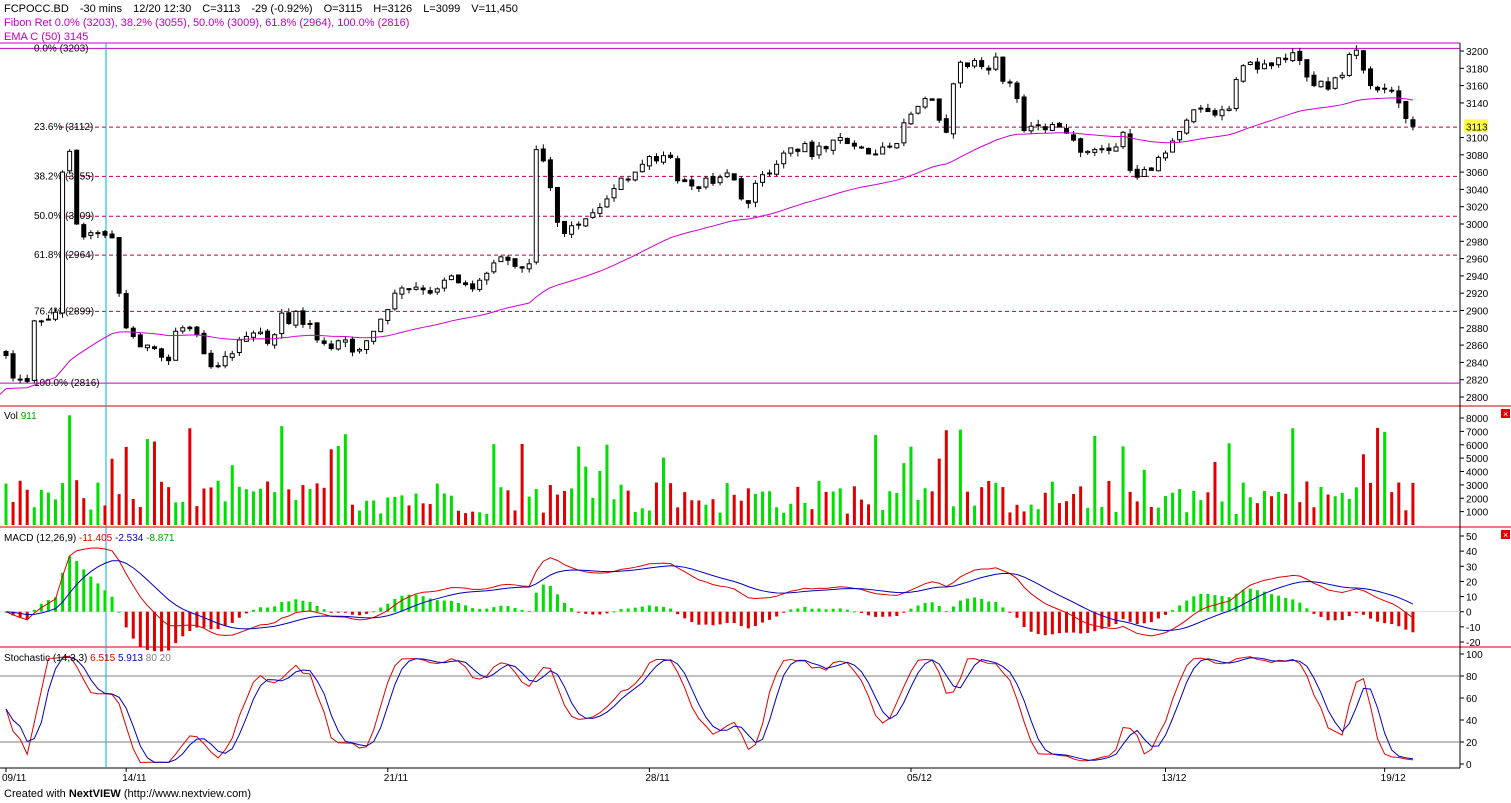 Image resolution: width=1511 pixels, height=803 pixels. I want to click on footer-url: (http://www.nextview.com), so click(187, 794).